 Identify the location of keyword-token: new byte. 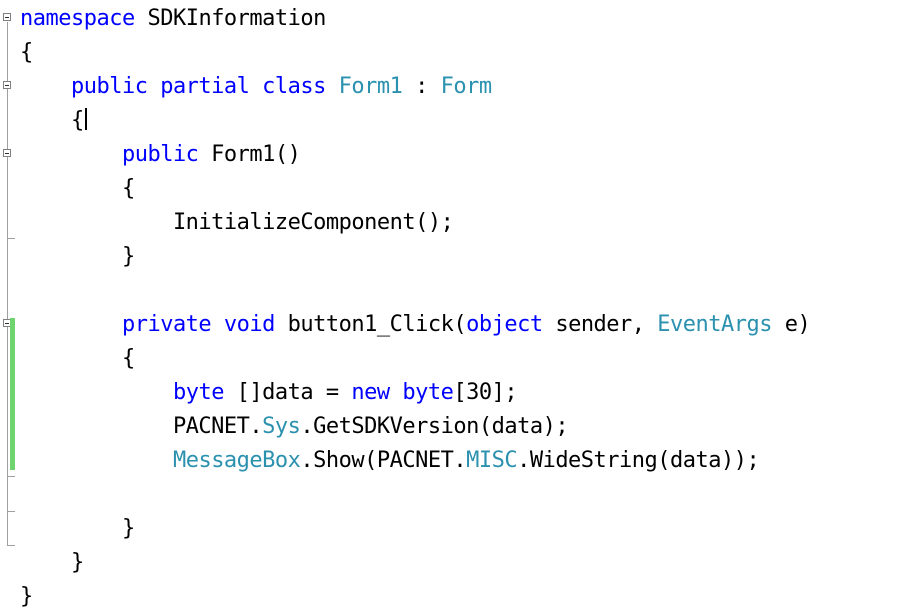
(402, 392).